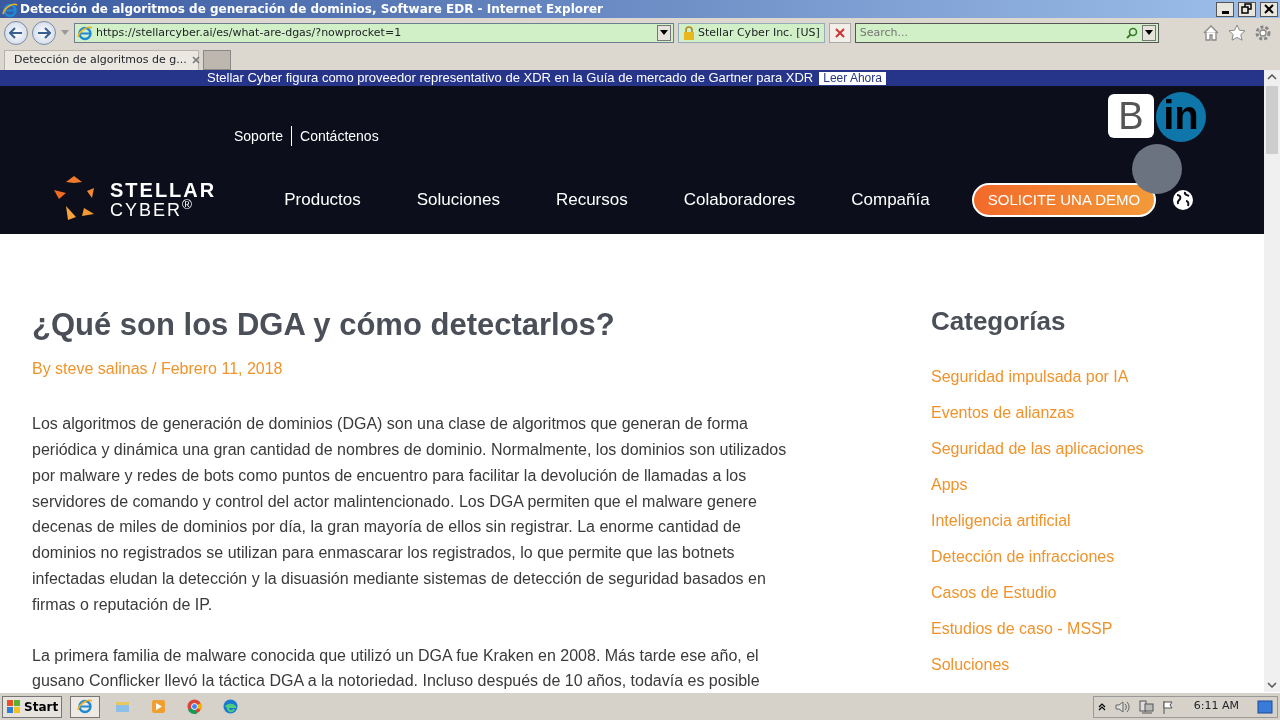 The image size is (1280, 720). Describe the element at coordinates (1101, 706) in the screenshot. I see `chevron-up-icon` at that location.